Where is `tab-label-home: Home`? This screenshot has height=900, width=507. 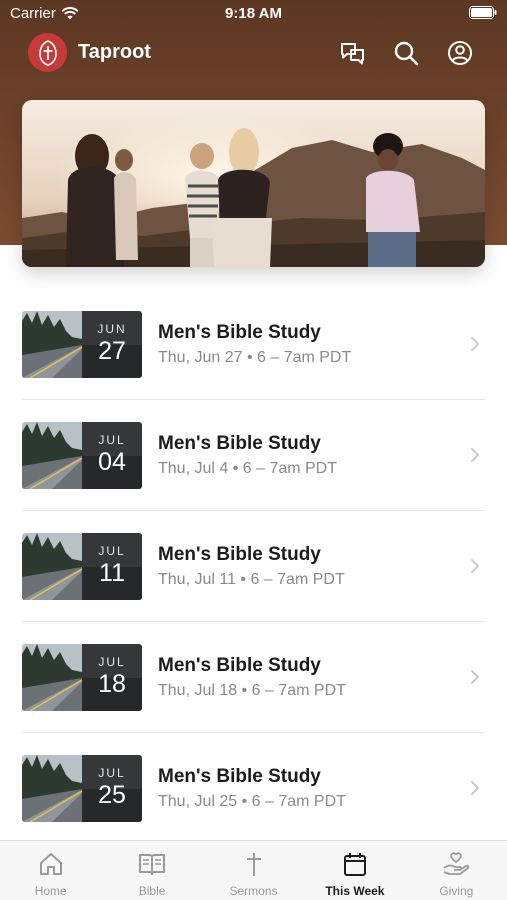
tab-label-home: Home is located at coordinates (50, 891).